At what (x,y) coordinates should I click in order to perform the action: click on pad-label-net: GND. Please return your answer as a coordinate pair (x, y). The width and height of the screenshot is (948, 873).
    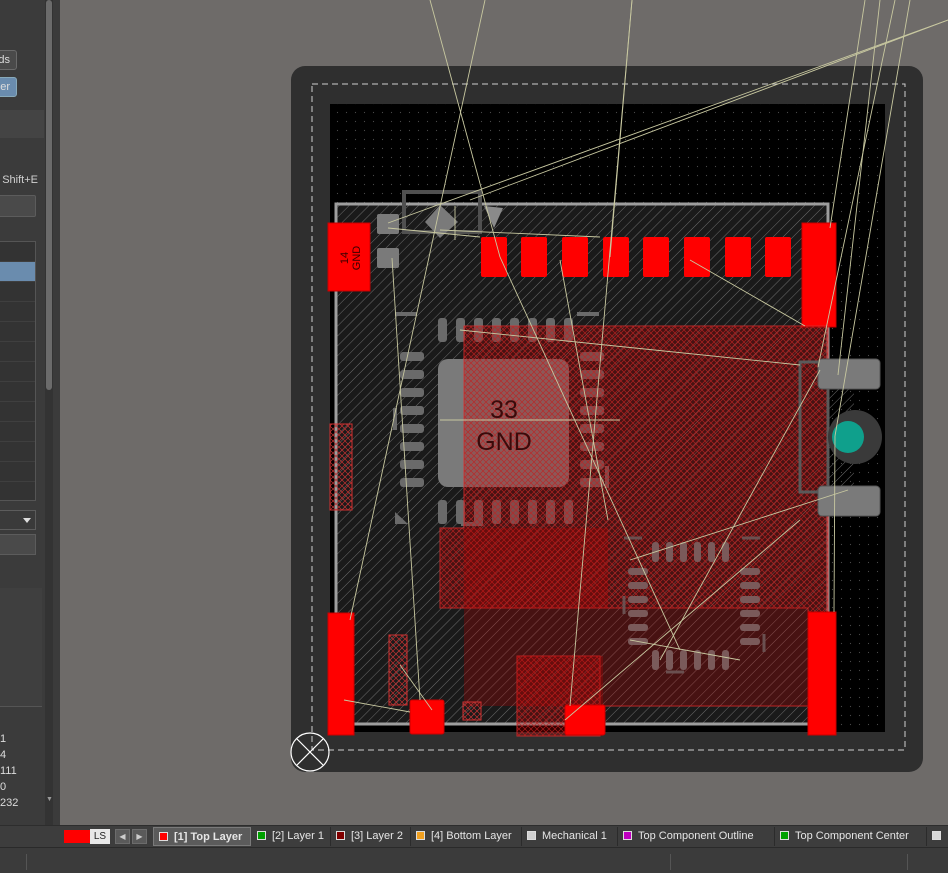
    Looking at the image, I should click on (357, 258).